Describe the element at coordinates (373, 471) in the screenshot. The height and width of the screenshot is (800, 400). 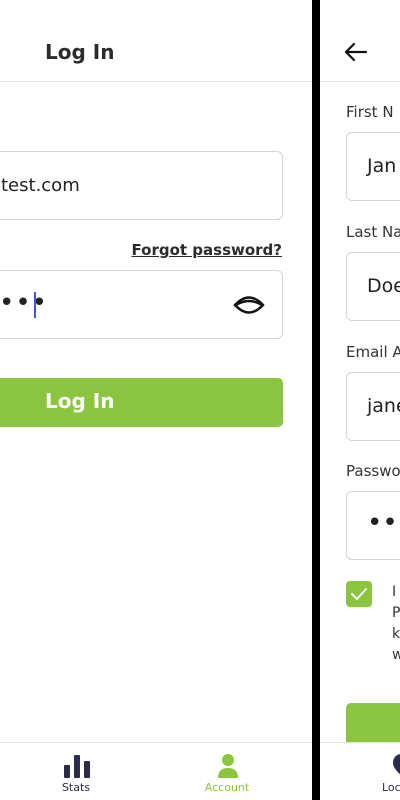
I see `password-label: Passwo` at that location.